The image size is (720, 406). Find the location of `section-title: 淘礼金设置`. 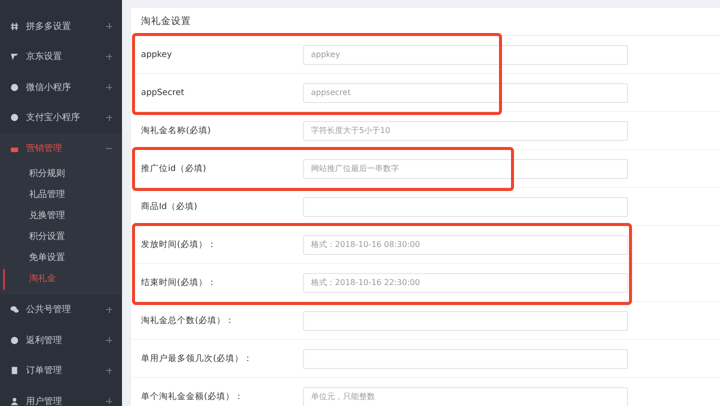

section-title: 淘礼金设置 is located at coordinates (425, 22).